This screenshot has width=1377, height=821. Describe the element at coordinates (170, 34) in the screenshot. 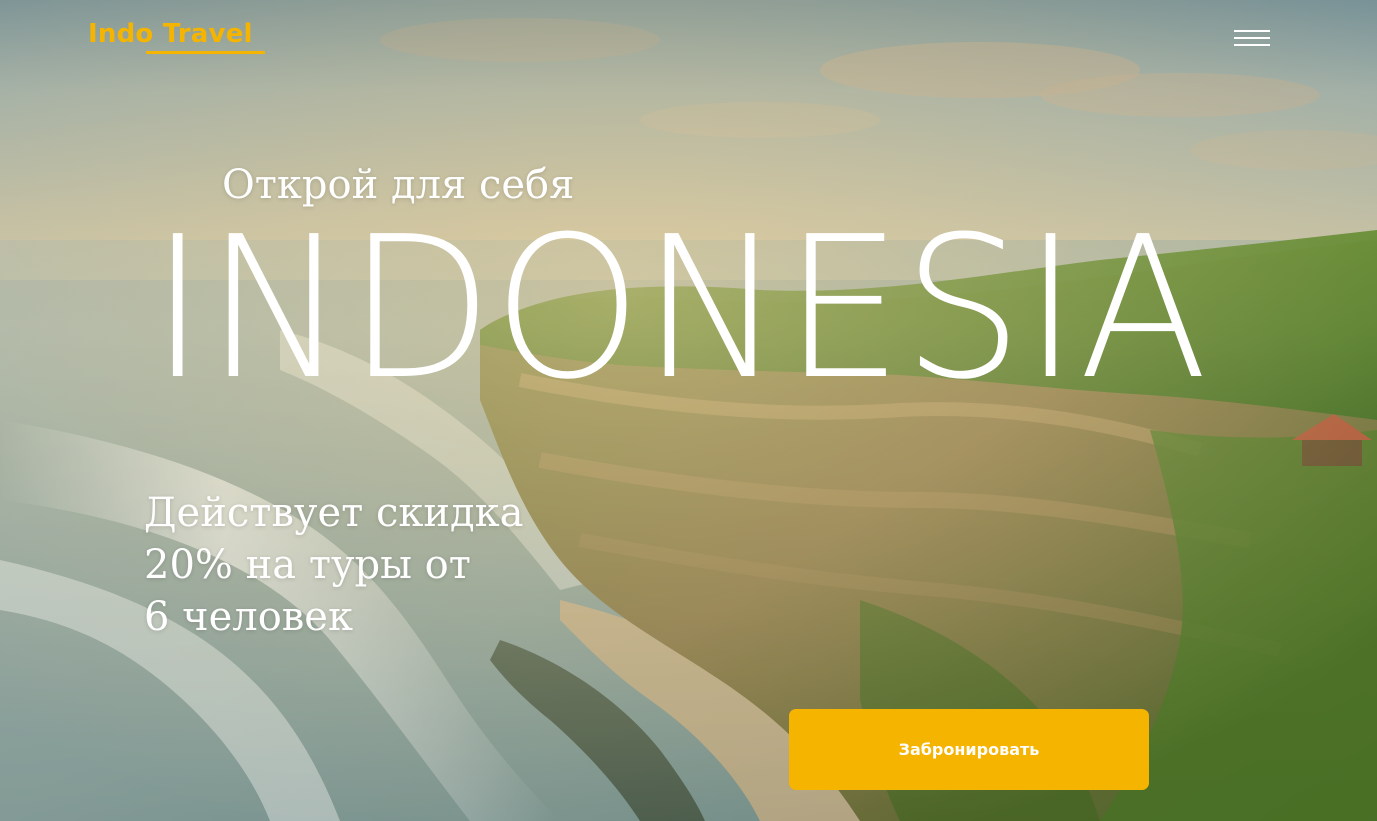

I see `logo: Indo Travel` at that location.